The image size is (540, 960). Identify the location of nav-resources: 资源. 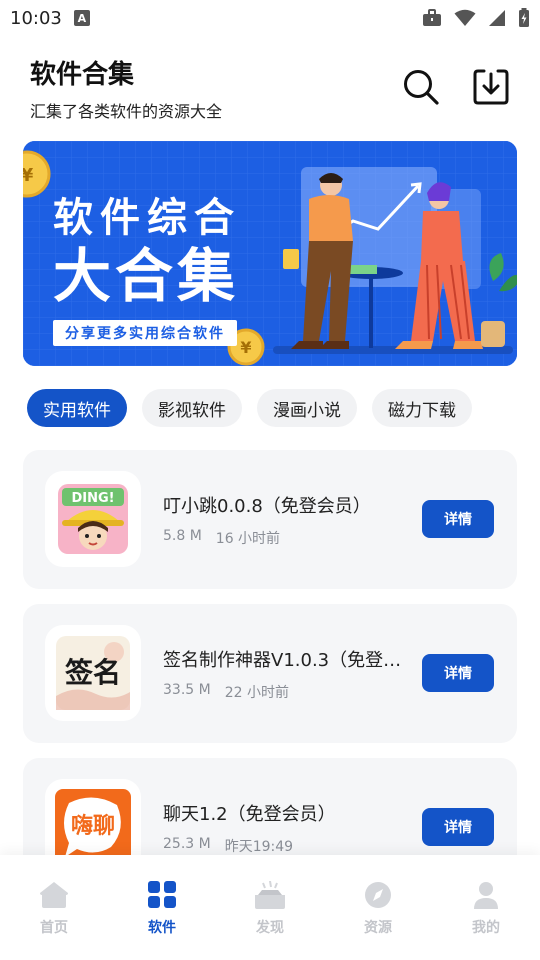
(378, 907).